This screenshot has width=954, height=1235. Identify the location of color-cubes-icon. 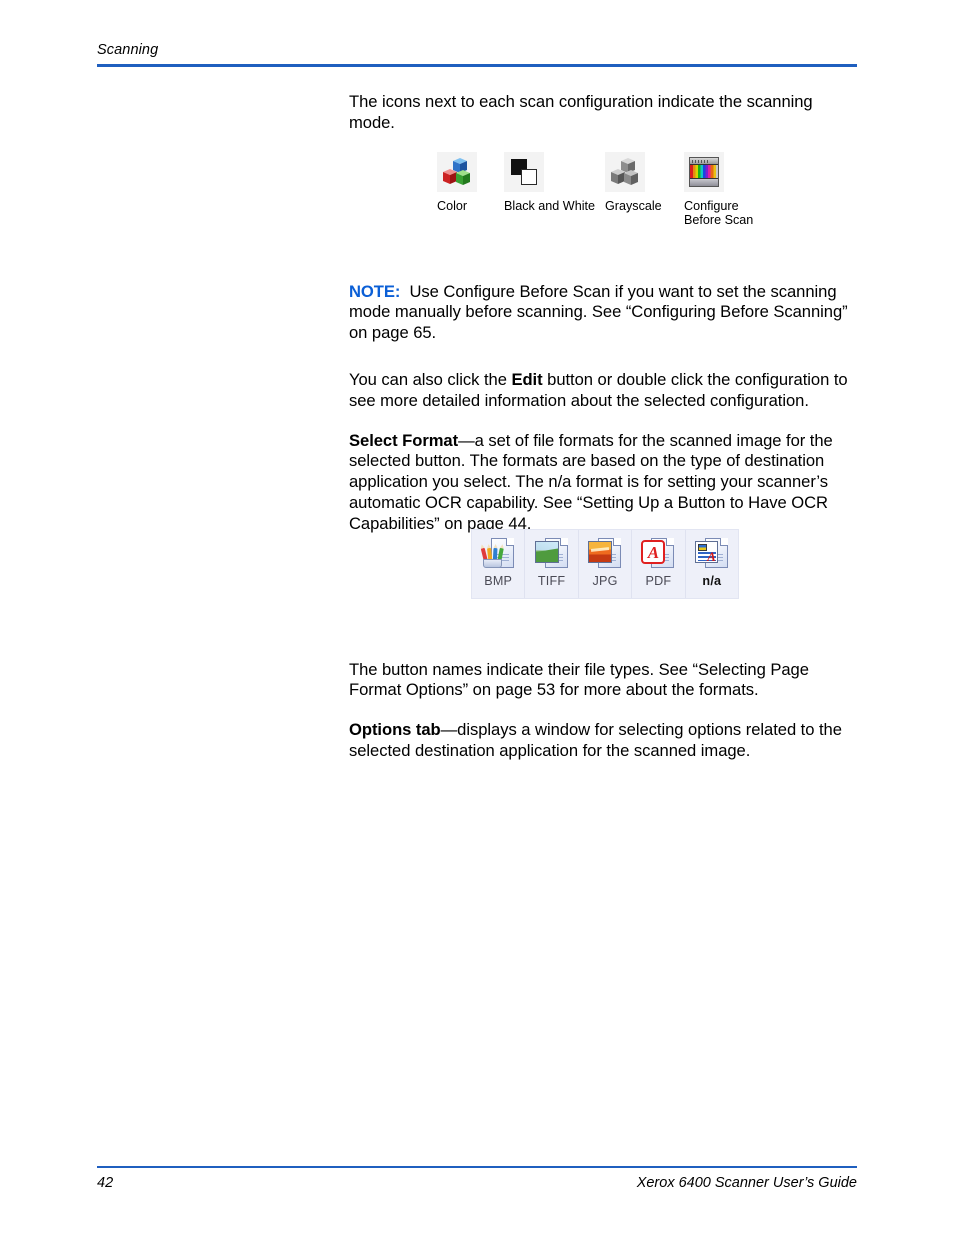
(457, 172).